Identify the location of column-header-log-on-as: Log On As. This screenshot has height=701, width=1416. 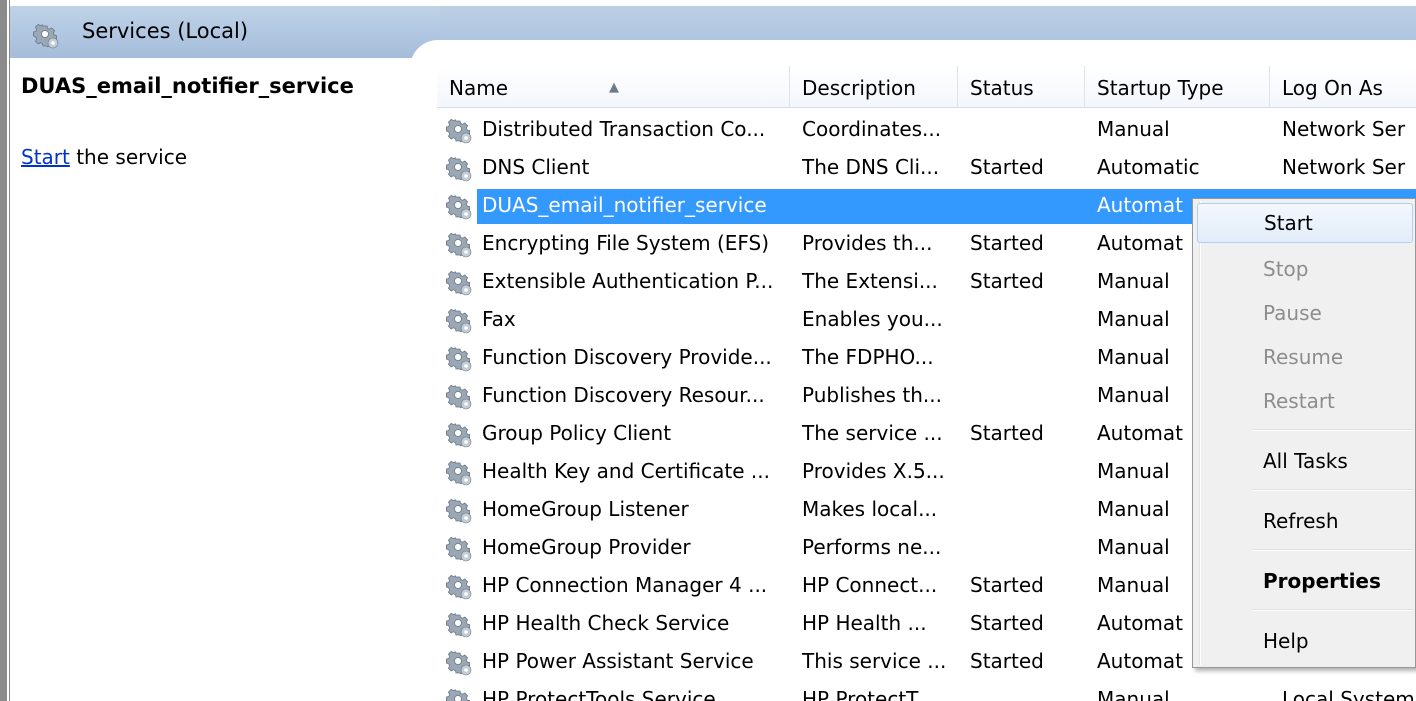
(1343, 87).